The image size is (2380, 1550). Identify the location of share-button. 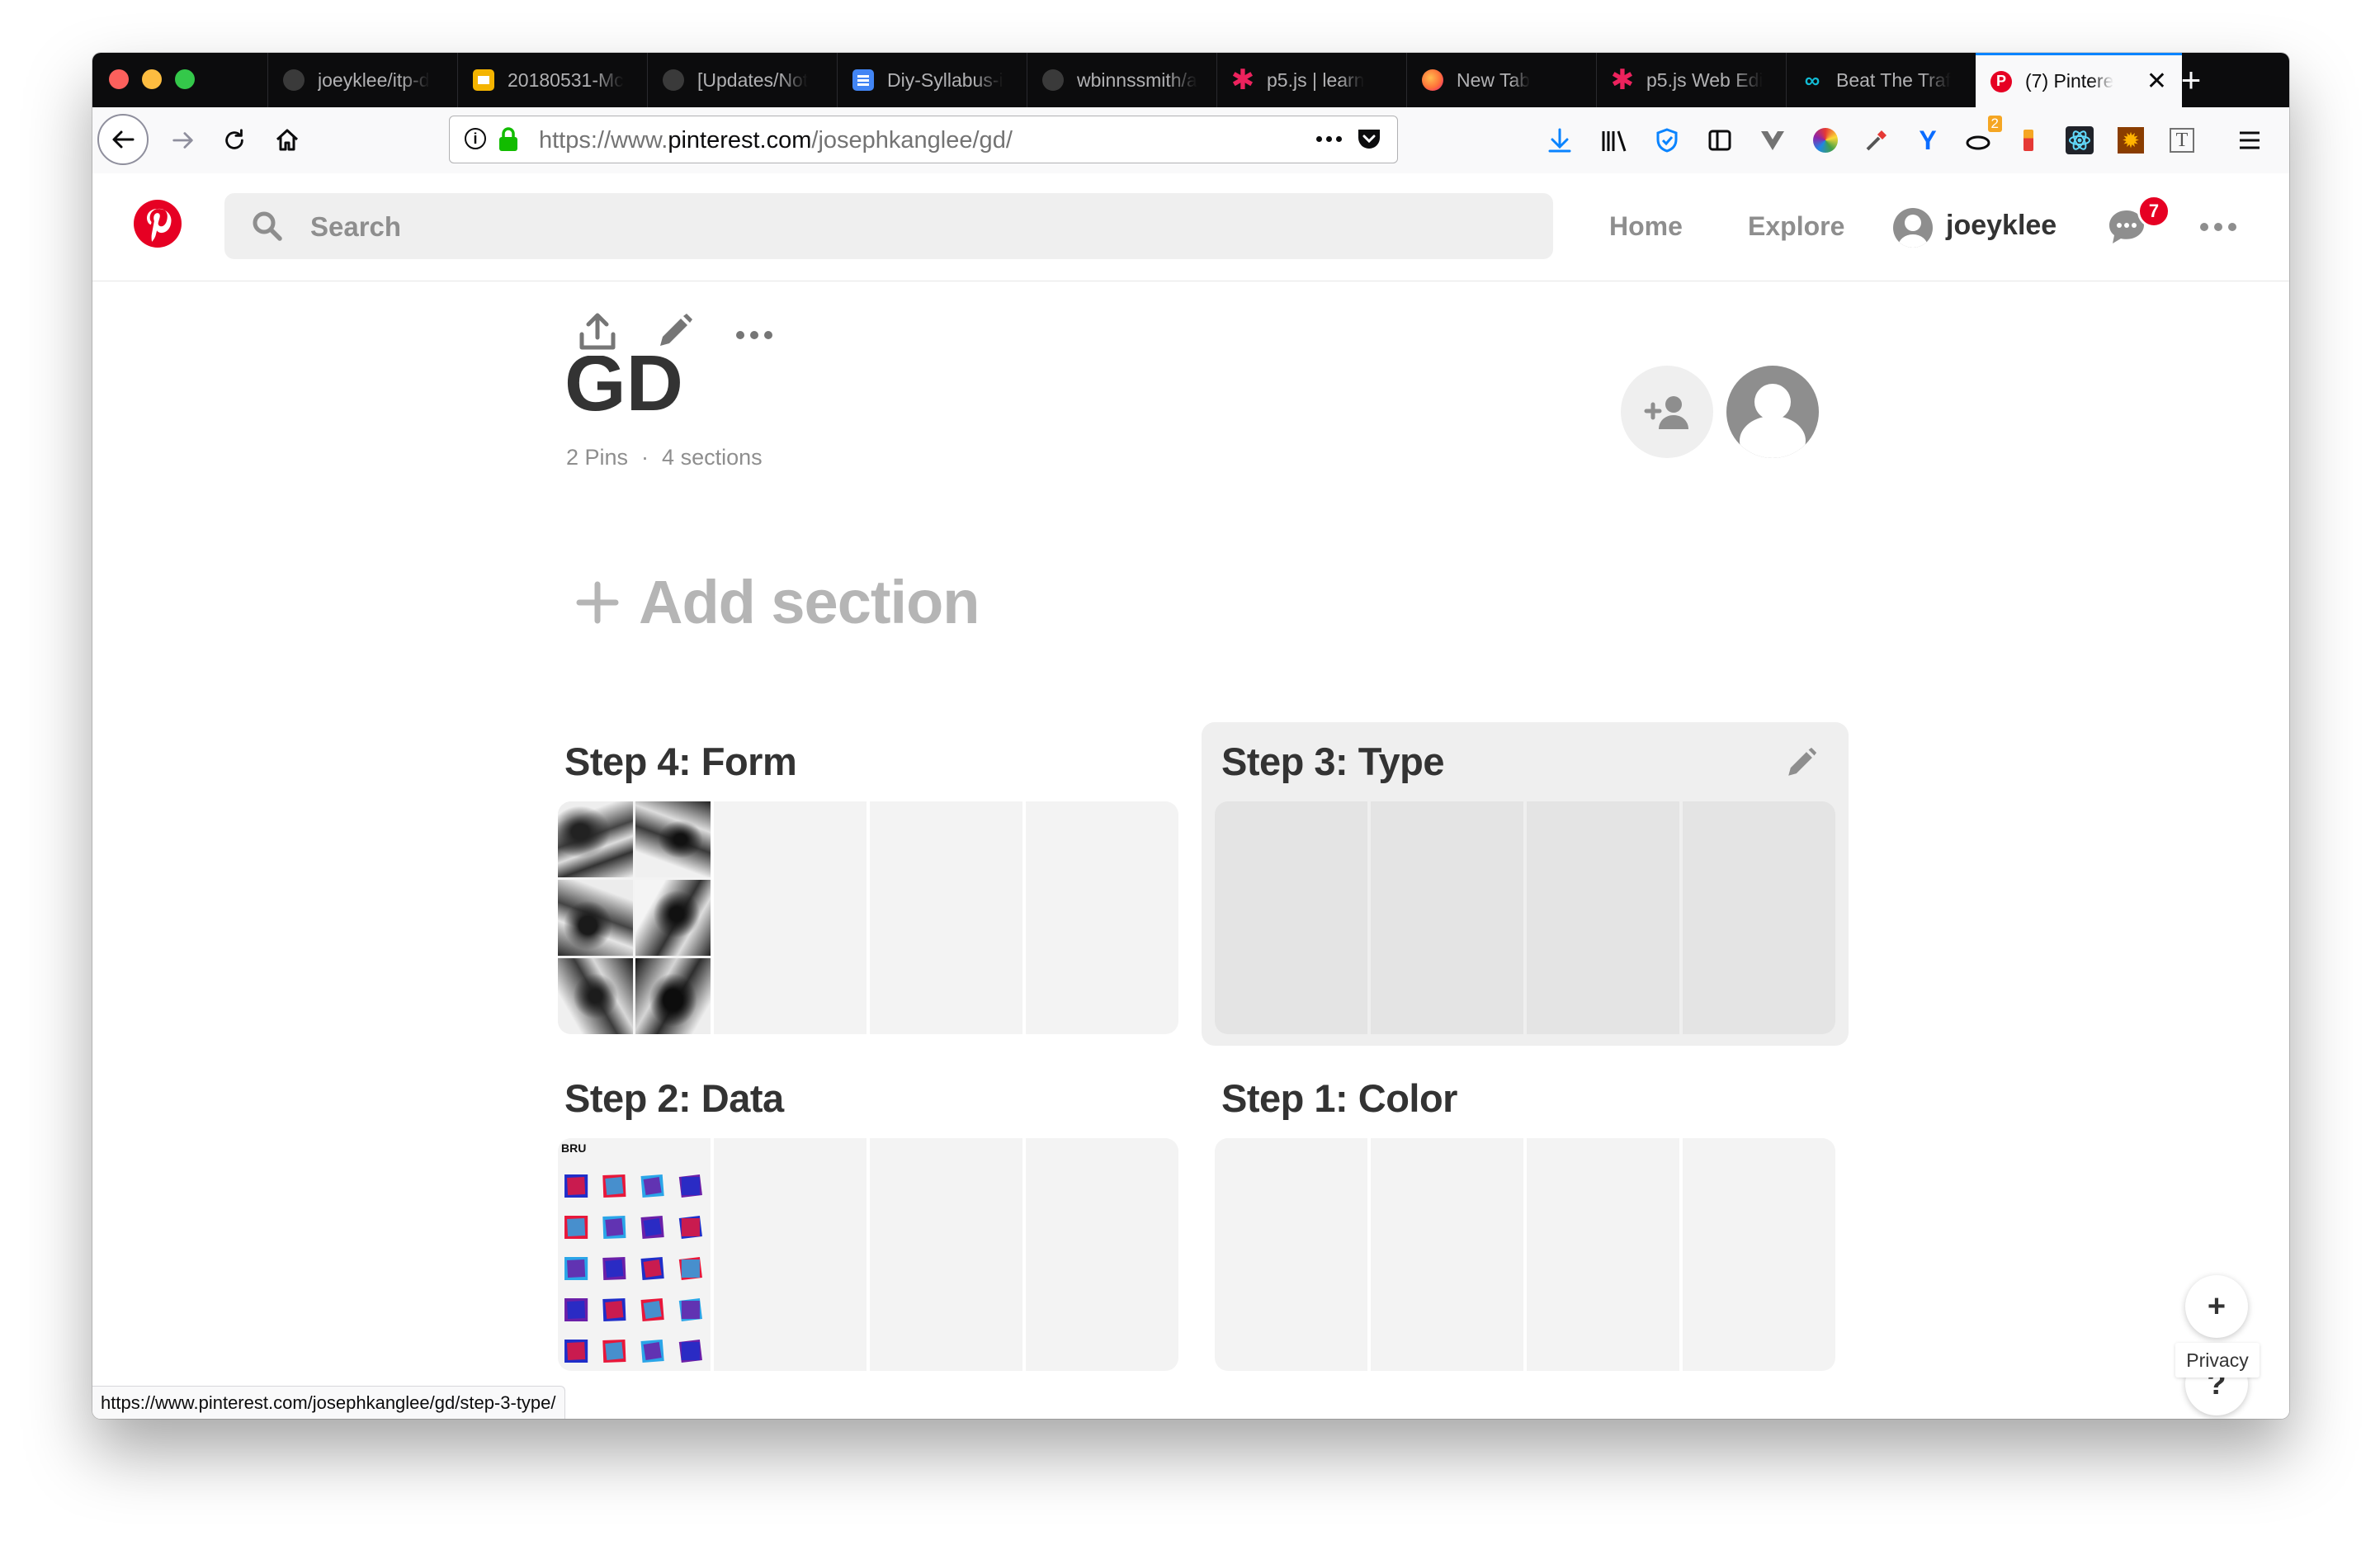
(597, 334).